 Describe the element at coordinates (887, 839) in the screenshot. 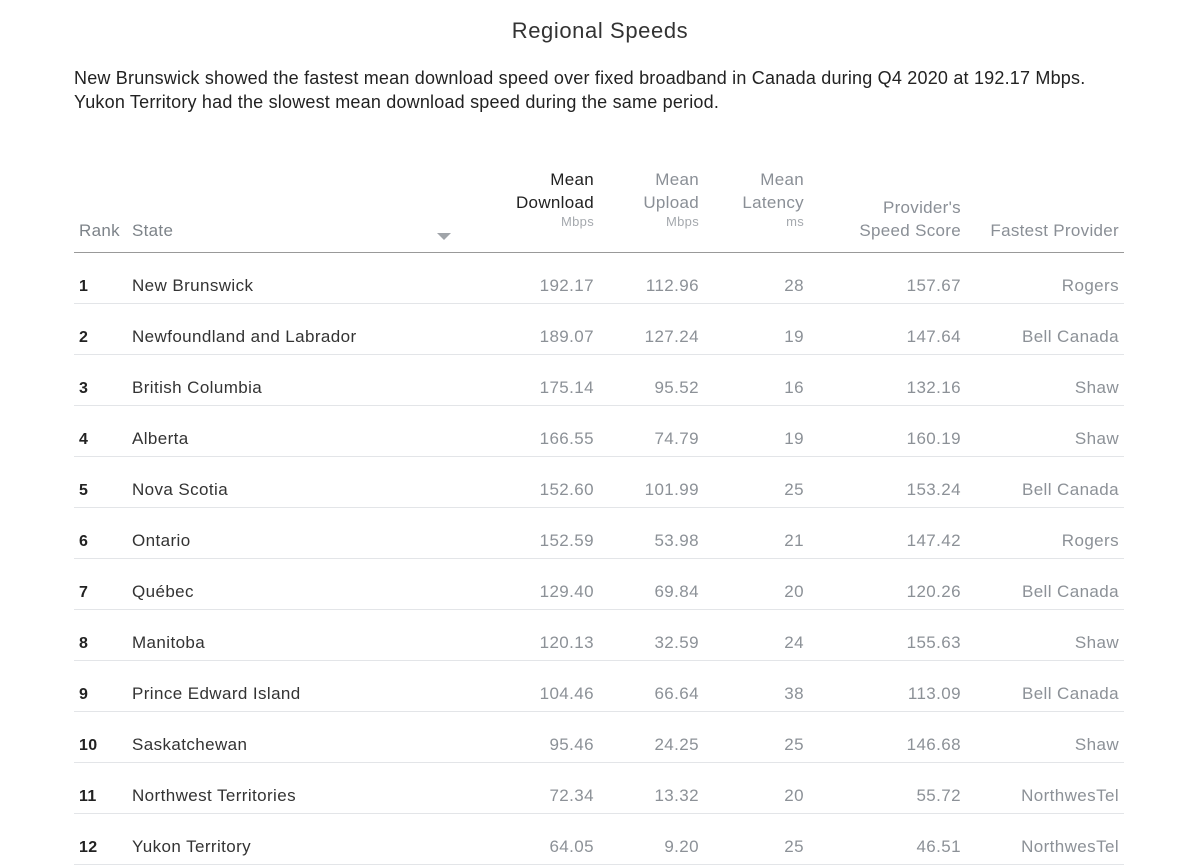

I see `speed-score-cell: 46.51` at that location.